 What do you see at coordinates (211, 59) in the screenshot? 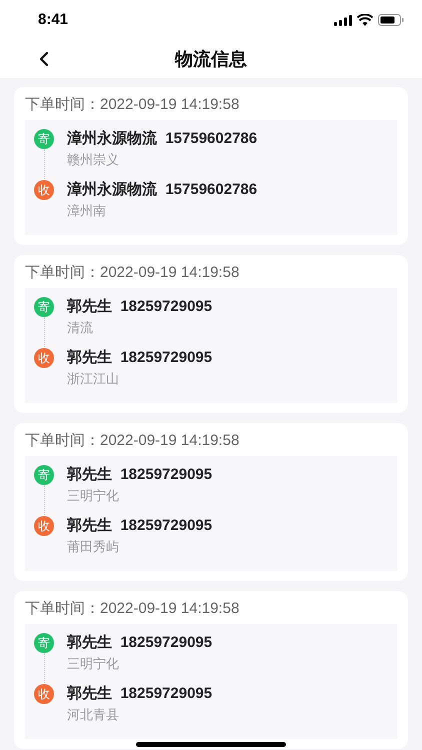
I see `page-title: 物流信息` at bounding box center [211, 59].